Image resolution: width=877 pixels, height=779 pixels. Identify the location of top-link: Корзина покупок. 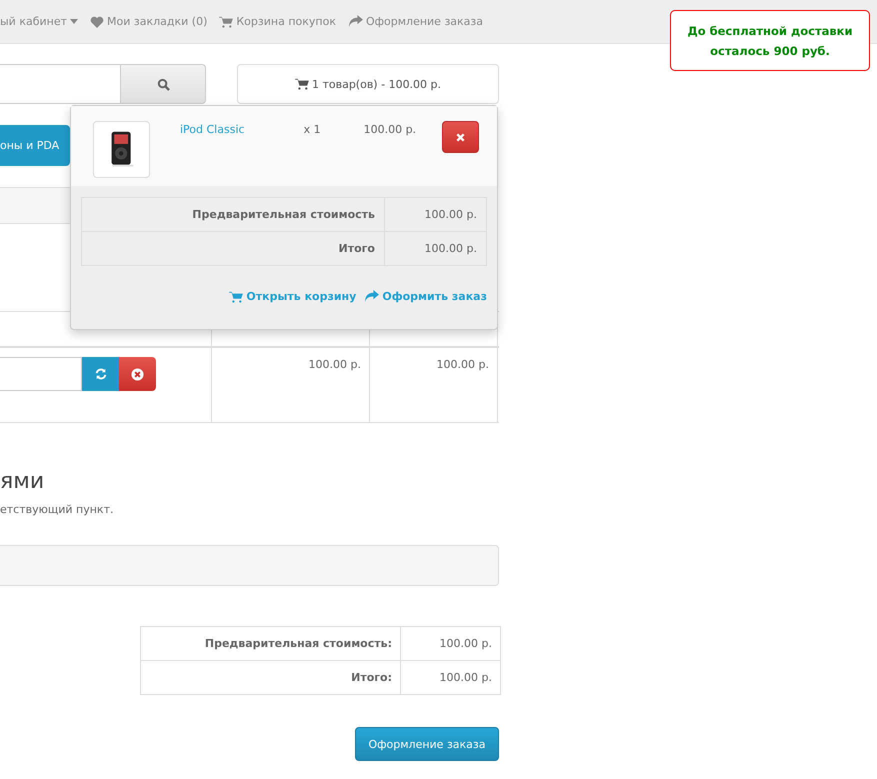
(277, 21).